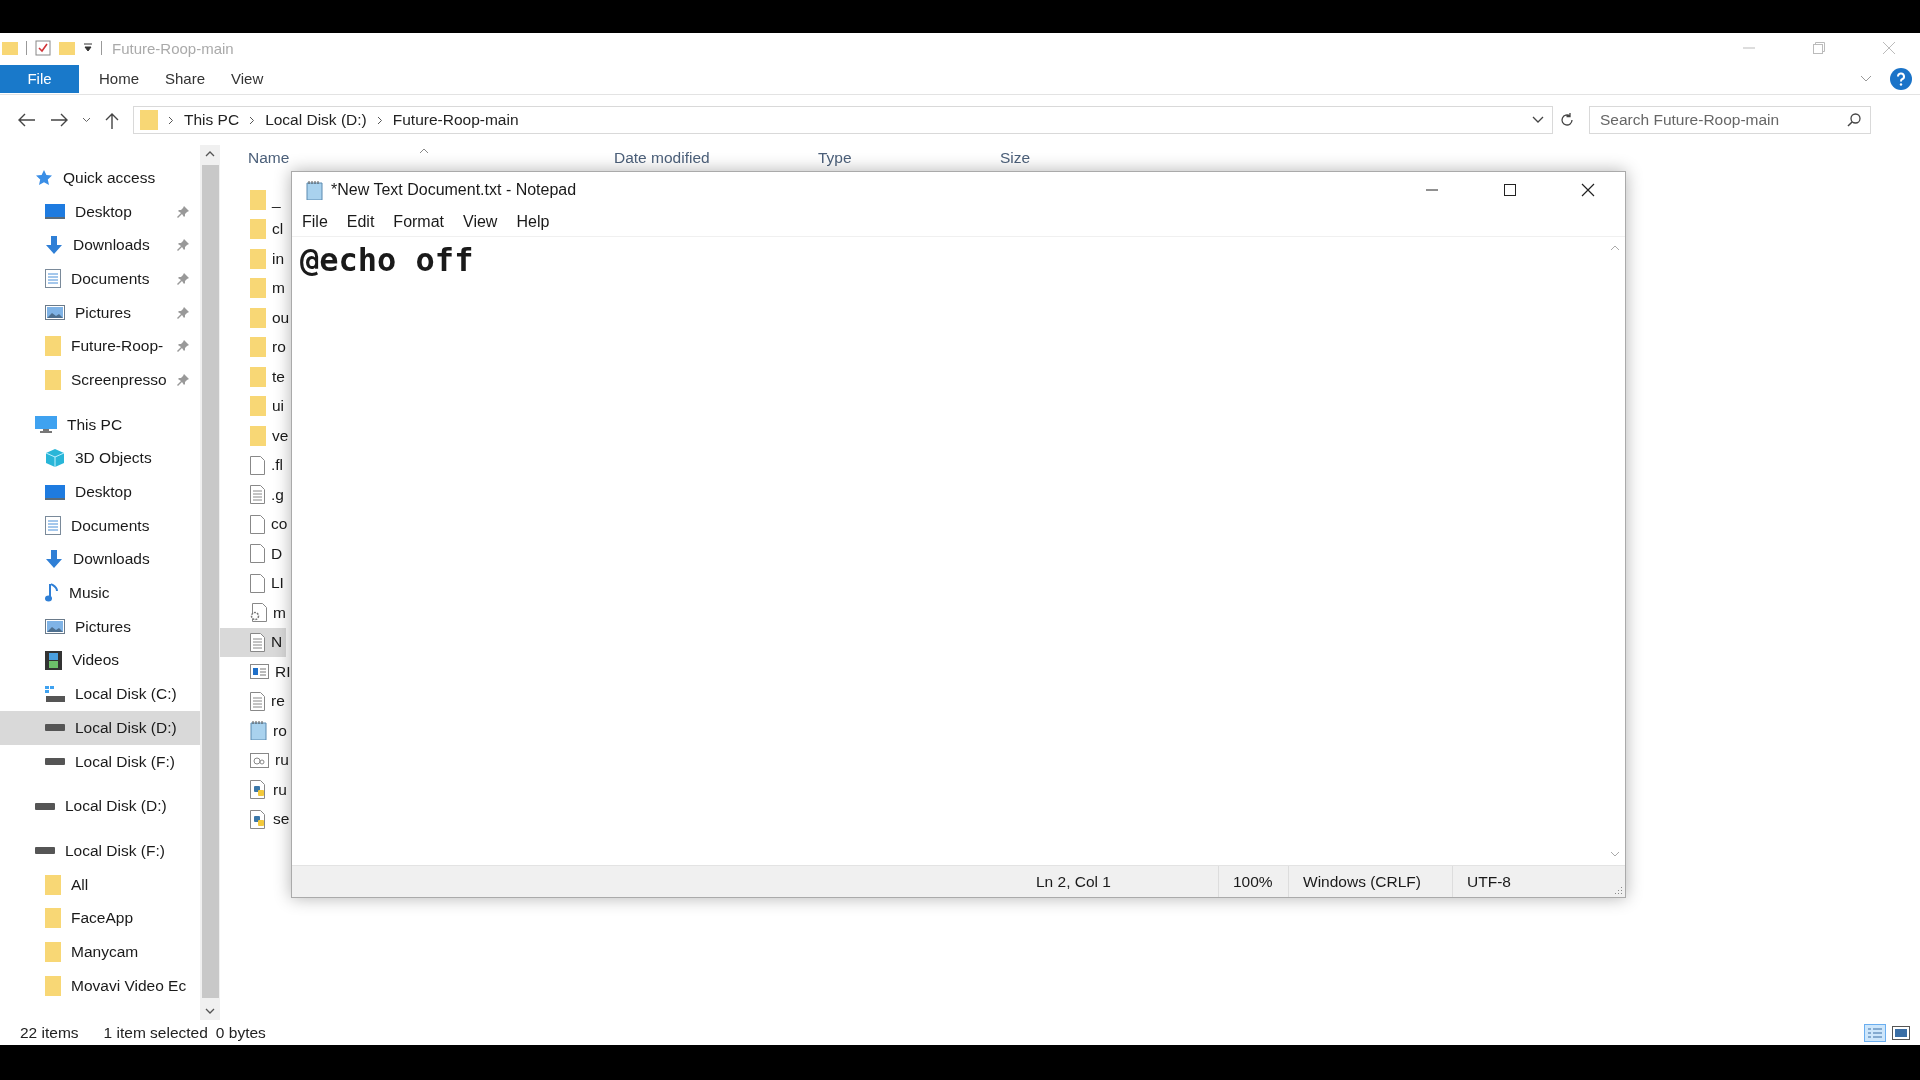  What do you see at coordinates (254, 259) in the screenshot?
I see `list-row: in` at bounding box center [254, 259].